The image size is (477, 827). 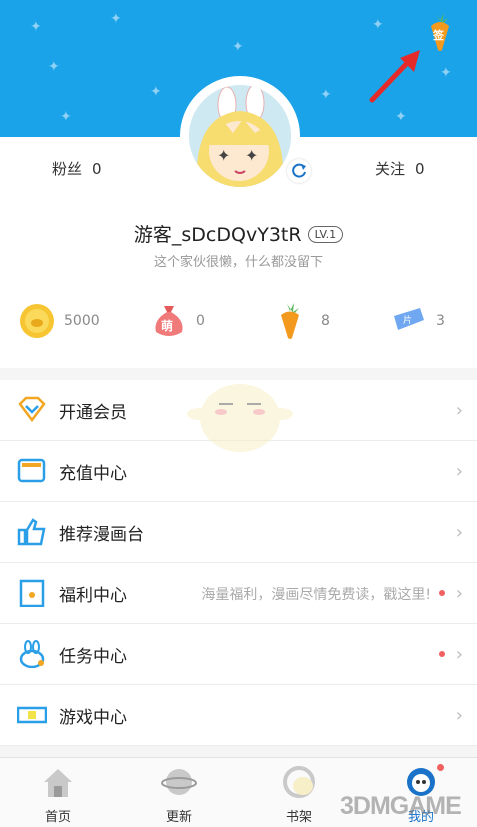 I want to click on menu-label: 开通会员, so click(x=93, y=413).